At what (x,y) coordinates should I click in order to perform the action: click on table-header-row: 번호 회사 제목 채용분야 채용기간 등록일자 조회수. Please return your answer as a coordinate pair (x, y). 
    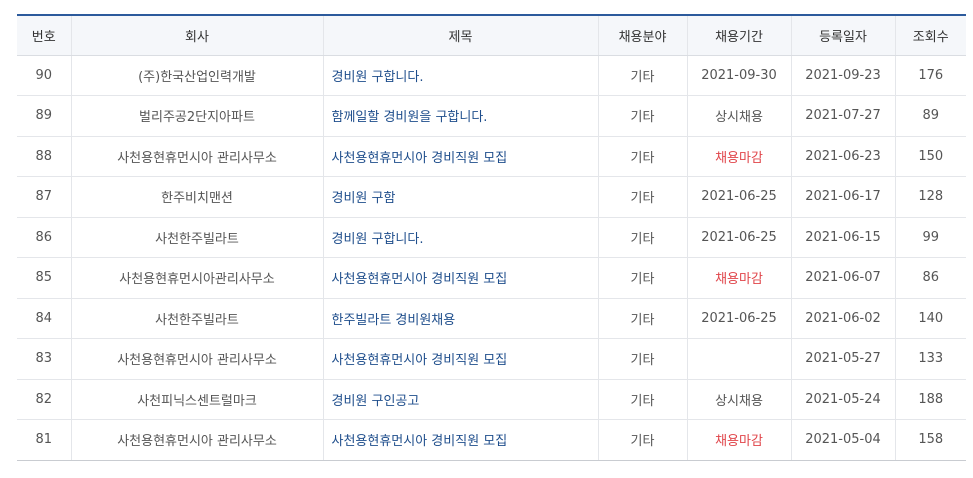
    Looking at the image, I should click on (491, 35).